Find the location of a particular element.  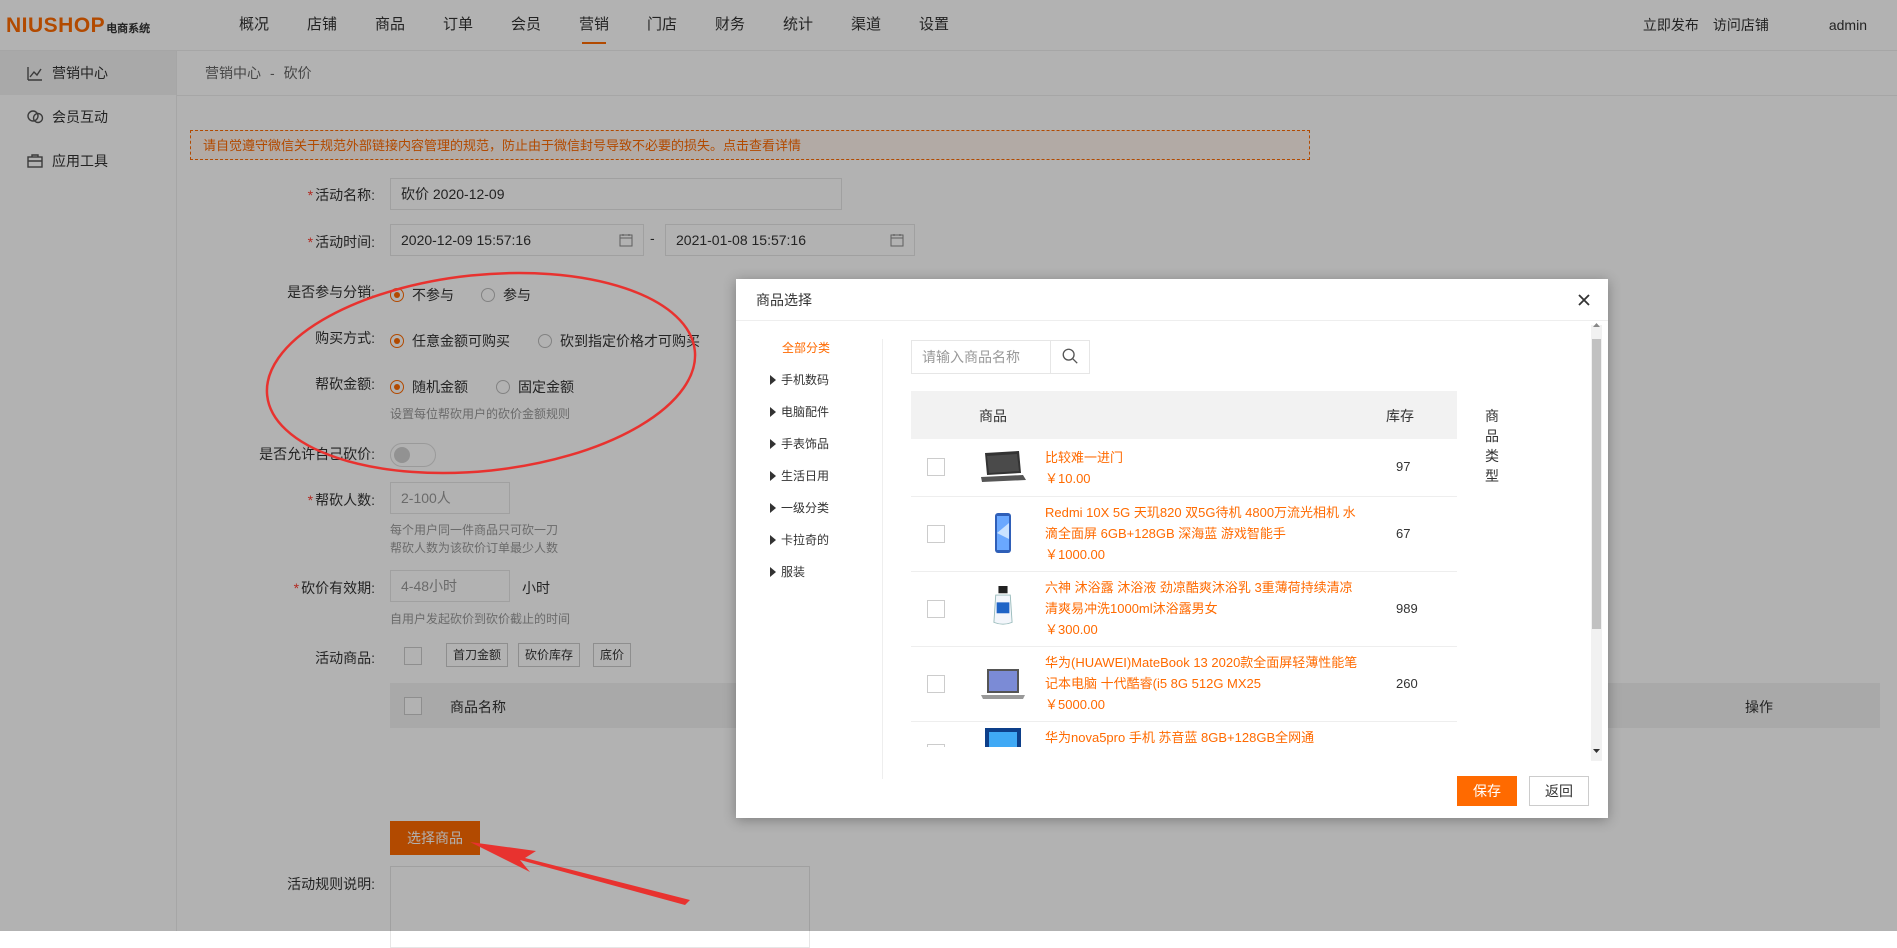

table-row: 华为nova5pro 手机 苏音蓝 8GB+128GB全网通 798 实物商品 is located at coordinates (1184, 734).